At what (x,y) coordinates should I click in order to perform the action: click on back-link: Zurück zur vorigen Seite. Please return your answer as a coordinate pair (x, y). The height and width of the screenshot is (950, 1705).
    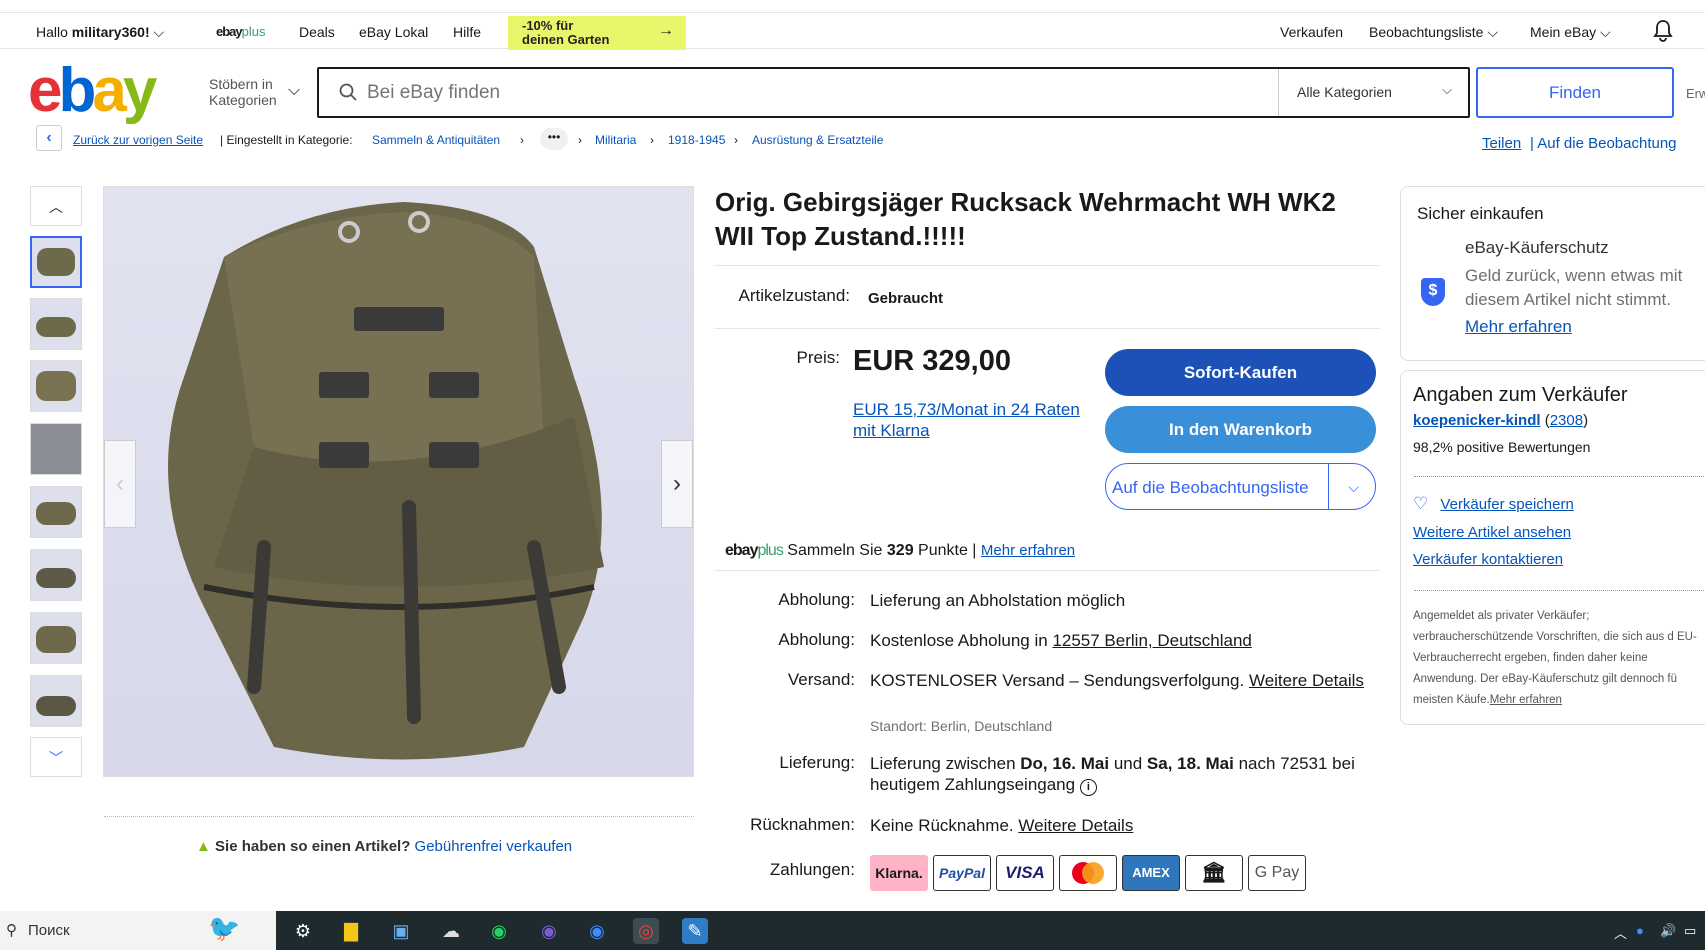
    Looking at the image, I should click on (138, 140).